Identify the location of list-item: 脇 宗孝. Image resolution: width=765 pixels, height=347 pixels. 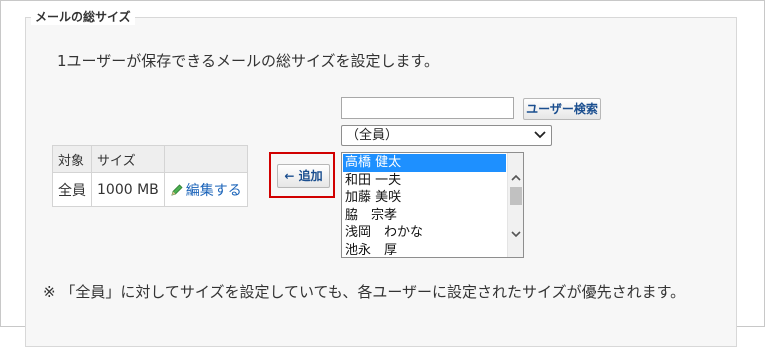
(424, 216).